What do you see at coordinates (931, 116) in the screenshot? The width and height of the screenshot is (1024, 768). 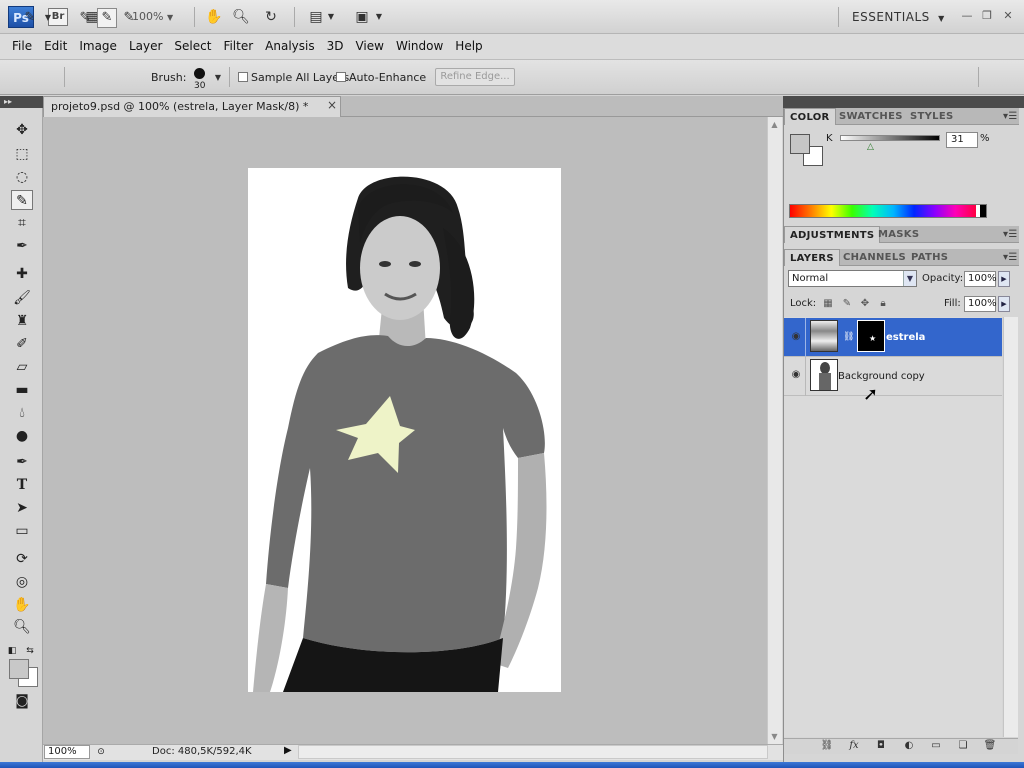 I see `tab-styles: STYLES` at bounding box center [931, 116].